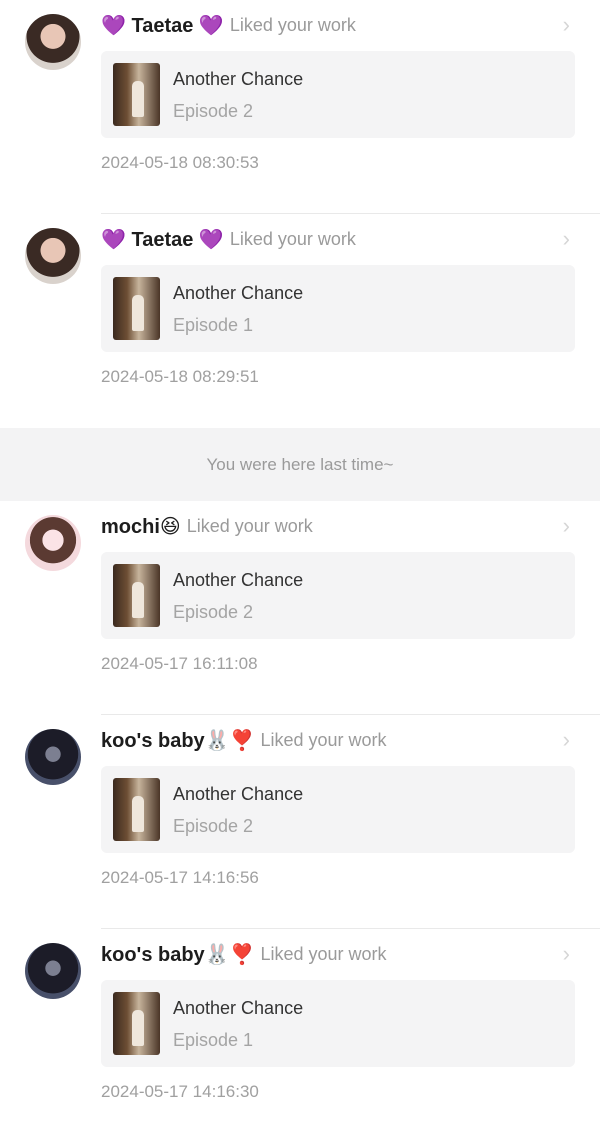 The width and height of the screenshot is (600, 1143). I want to click on timestamp: 2024-05-18 08:30:53, so click(180, 162).